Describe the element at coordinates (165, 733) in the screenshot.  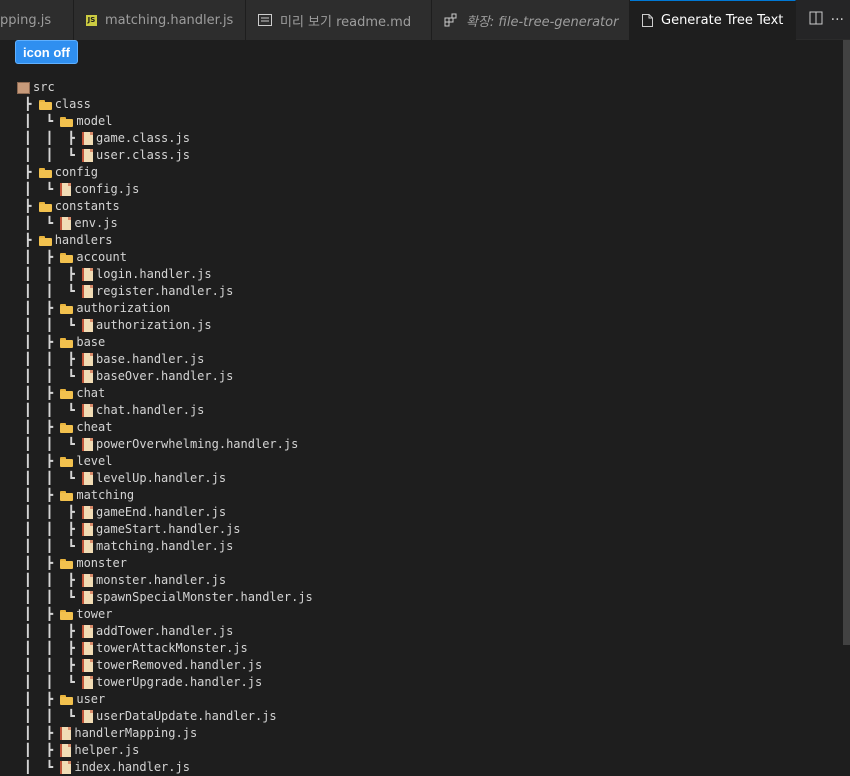
I see `tree-file-row: ┃ ┣ handlerMapping.js` at that location.